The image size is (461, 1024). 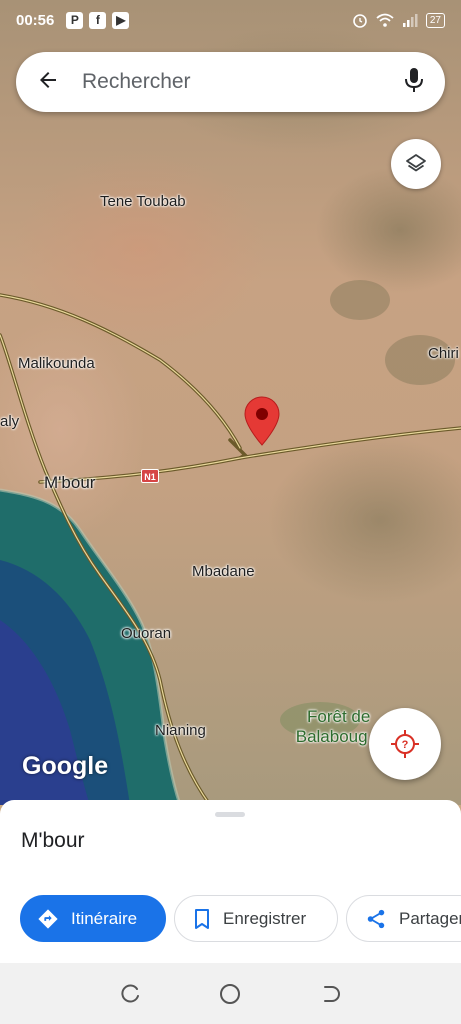 I want to click on map-label-mbadane: Mbadane, so click(x=223, y=571).